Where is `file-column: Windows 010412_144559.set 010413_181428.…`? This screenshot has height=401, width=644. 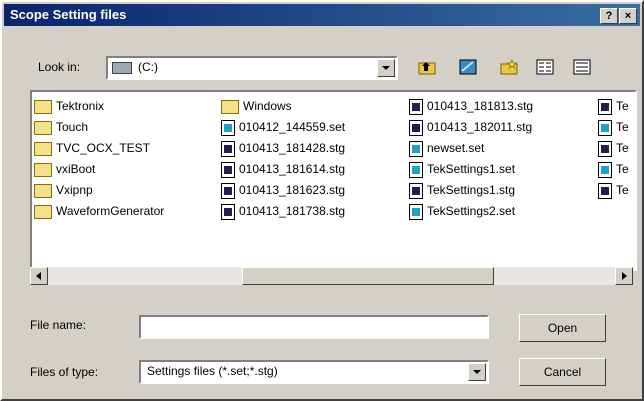 file-column: Windows 010412_144559.set 010413_181428.… is located at coordinates (283, 159).